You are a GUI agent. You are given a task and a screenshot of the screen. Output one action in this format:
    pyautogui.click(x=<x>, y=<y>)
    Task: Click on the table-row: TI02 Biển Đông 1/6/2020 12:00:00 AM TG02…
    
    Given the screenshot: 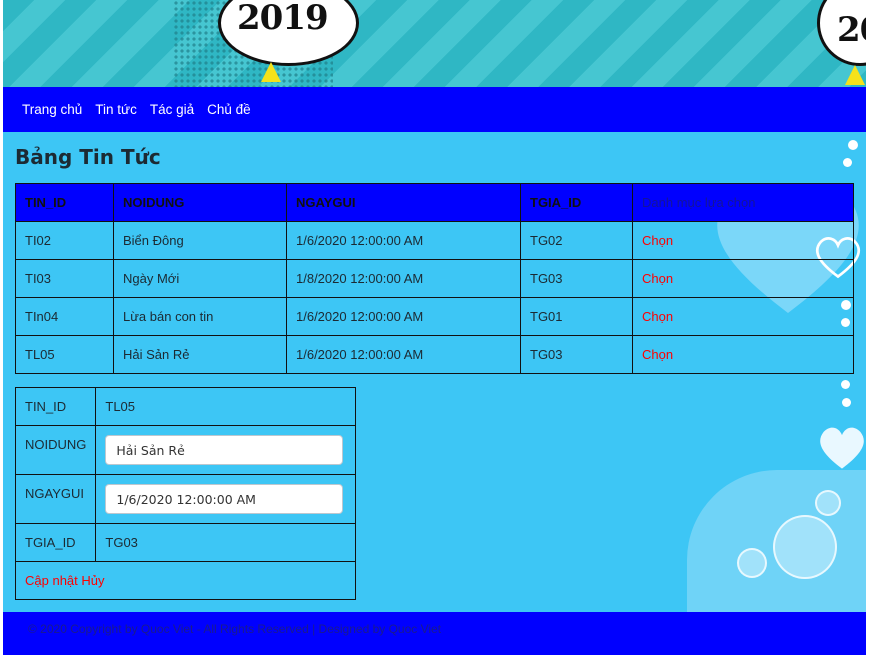 What is the action you would take?
    pyautogui.click(x=434, y=240)
    